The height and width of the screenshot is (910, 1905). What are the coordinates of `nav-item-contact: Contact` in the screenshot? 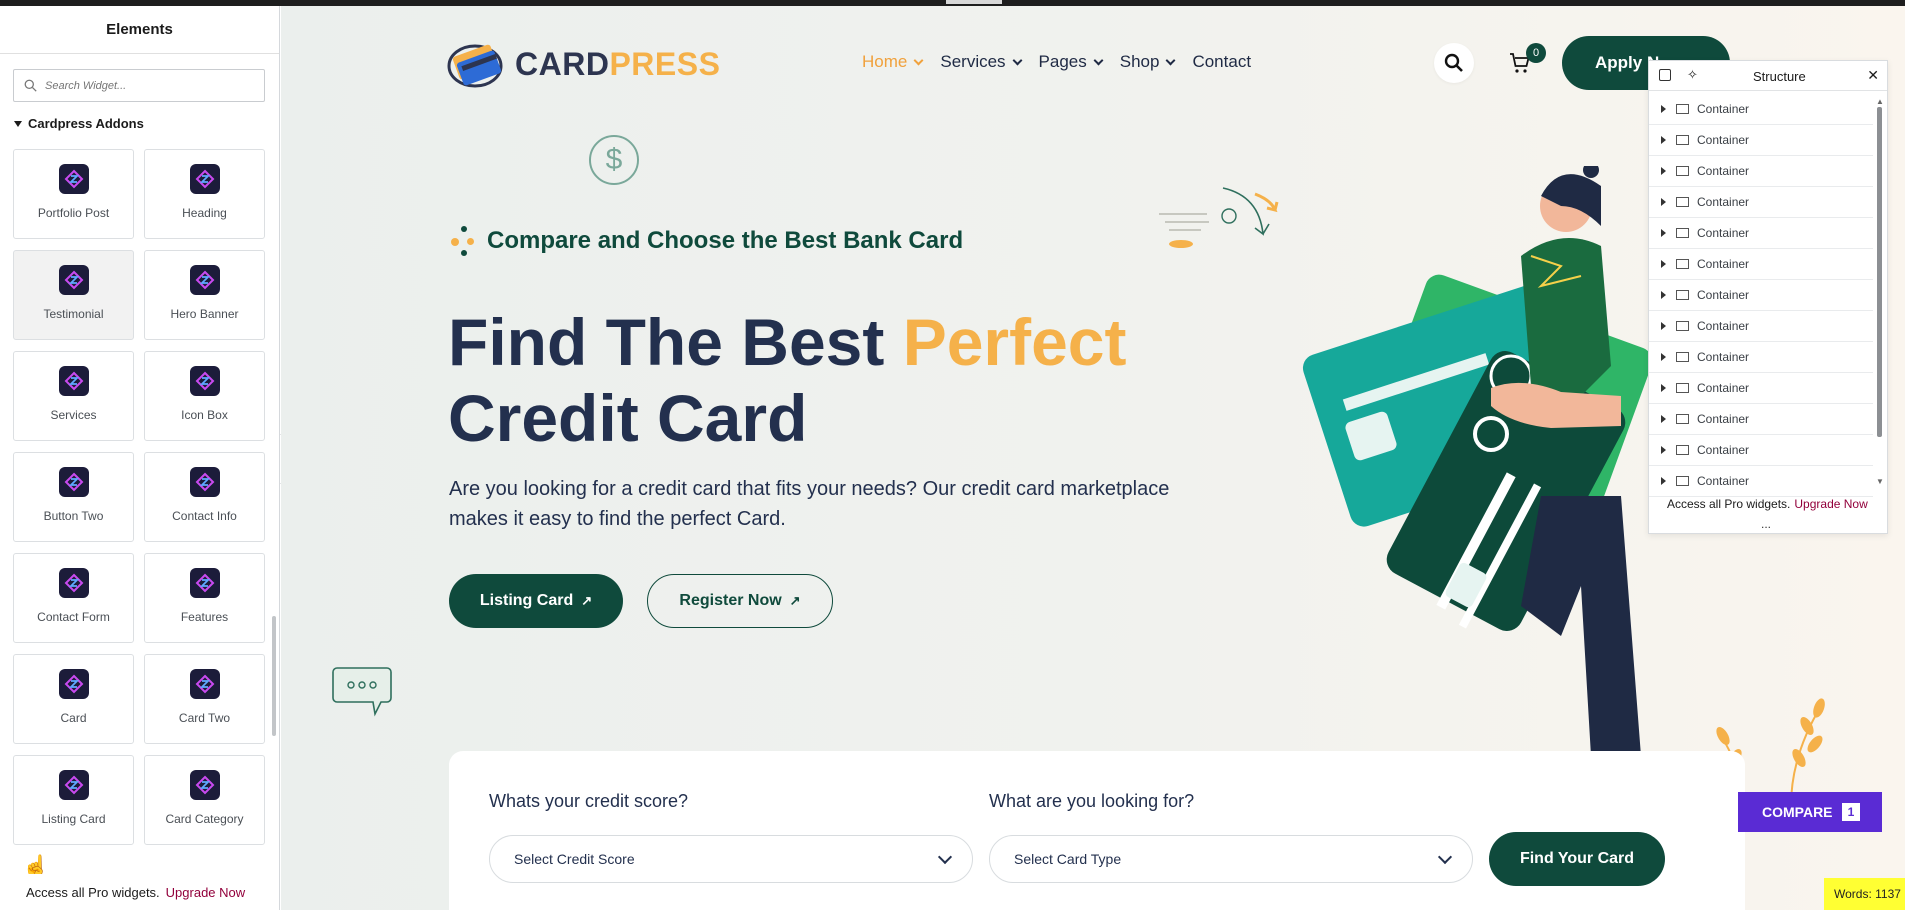 It's located at (1221, 62).